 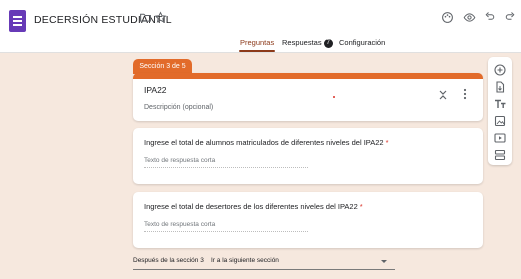 I want to click on add-question-icon, so click(x=500, y=69).